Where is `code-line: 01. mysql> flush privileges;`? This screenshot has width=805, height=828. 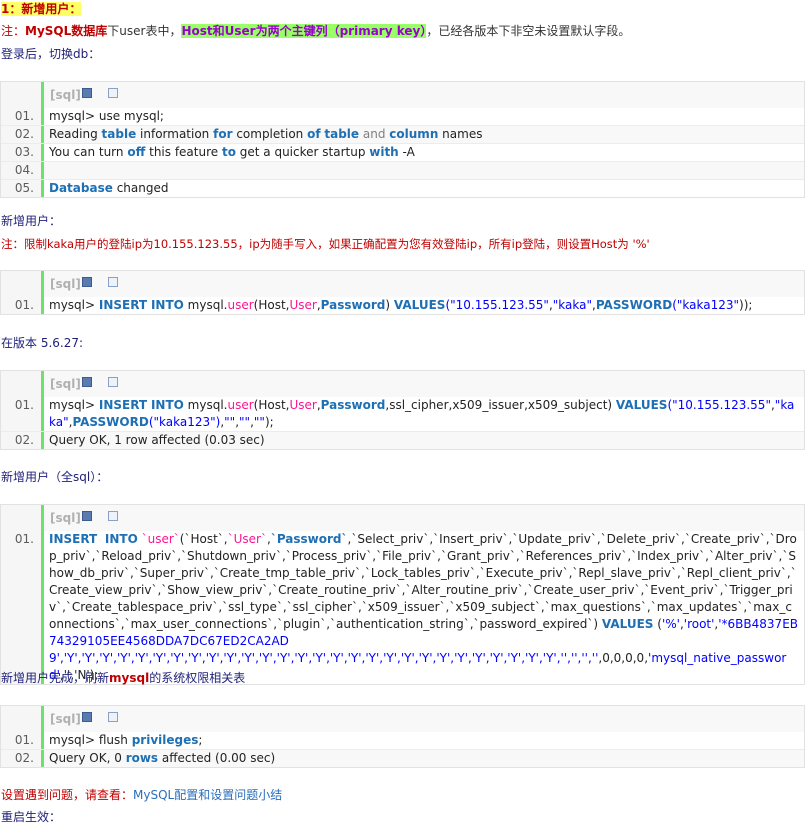 code-line: 01. mysql> flush privileges; is located at coordinates (402, 740).